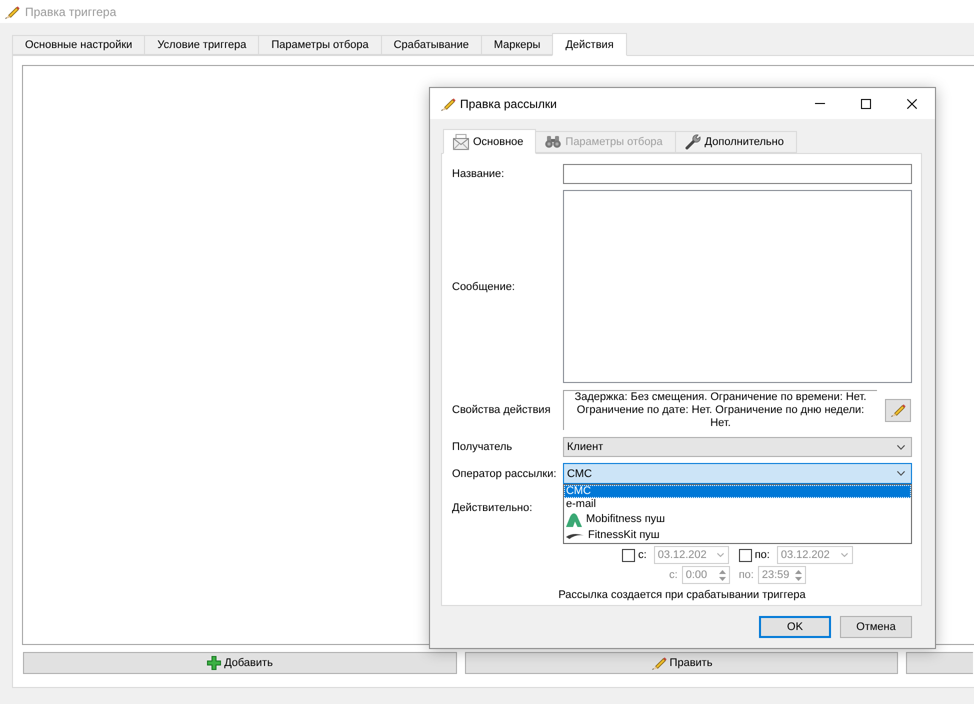  What do you see at coordinates (876, 627) in the screenshot?
I see `cancel-button: Отмена` at bounding box center [876, 627].